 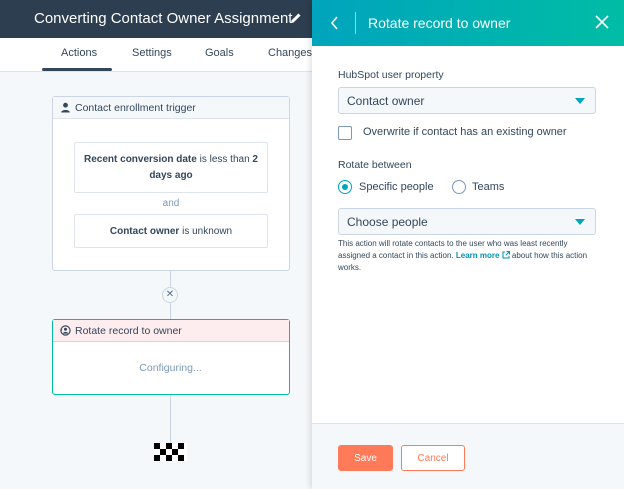 What do you see at coordinates (506, 255) in the screenshot?
I see `external-link-icon` at bounding box center [506, 255].